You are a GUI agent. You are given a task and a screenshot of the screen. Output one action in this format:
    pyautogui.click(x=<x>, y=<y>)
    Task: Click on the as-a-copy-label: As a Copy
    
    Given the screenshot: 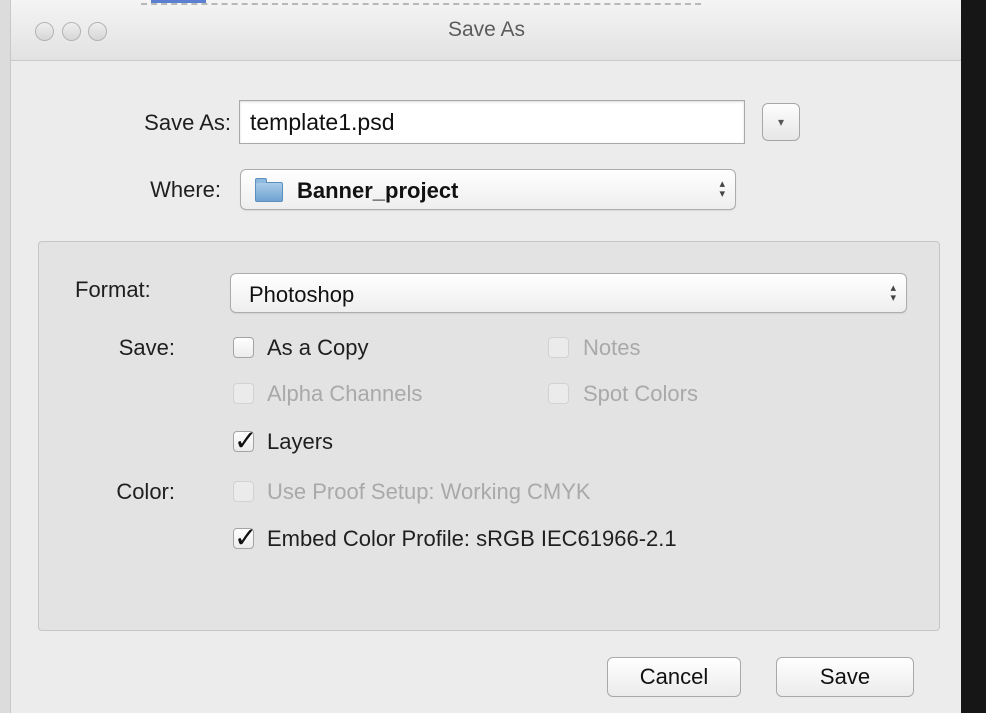 What is the action you would take?
    pyautogui.click(x=318, y=347)
    